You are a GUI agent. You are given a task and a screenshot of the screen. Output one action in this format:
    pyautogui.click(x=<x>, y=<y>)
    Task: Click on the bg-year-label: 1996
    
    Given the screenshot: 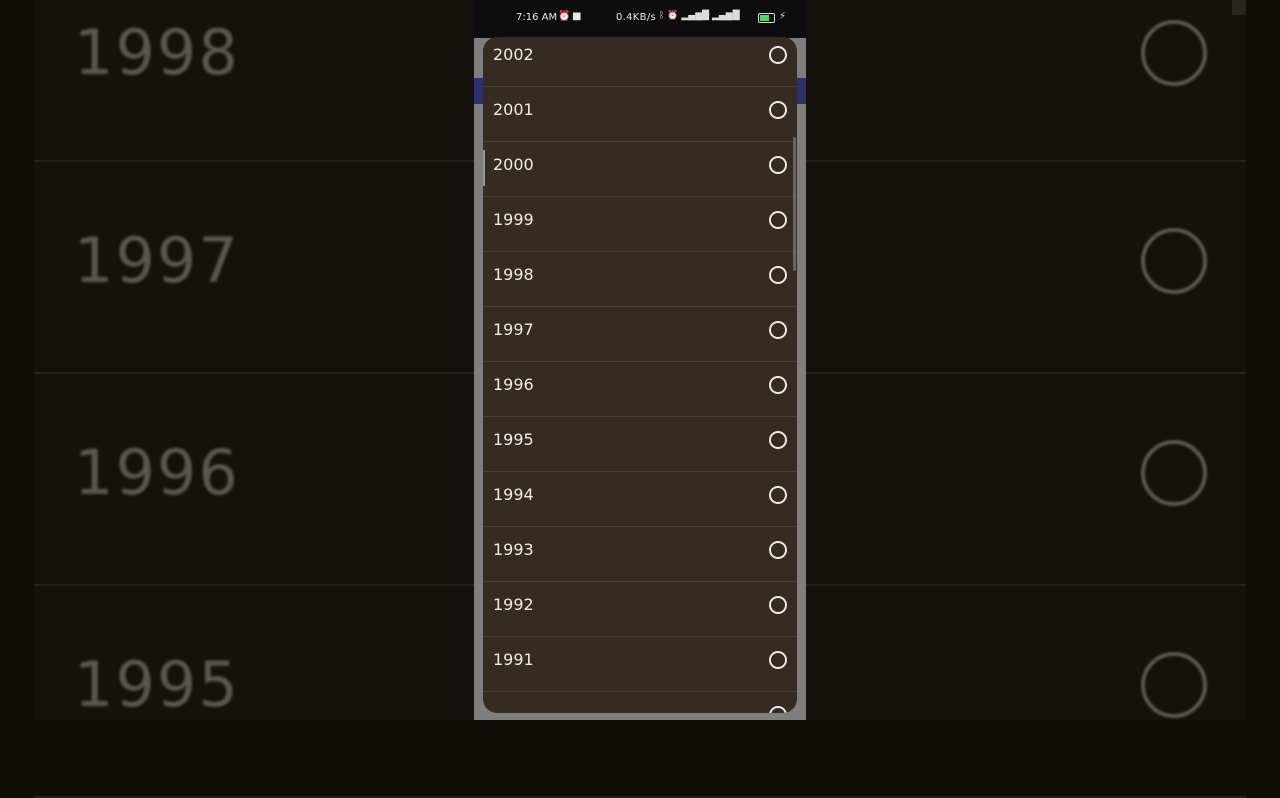 What is the action you would take?
    pyautogui.click(x=157, y=472)
    